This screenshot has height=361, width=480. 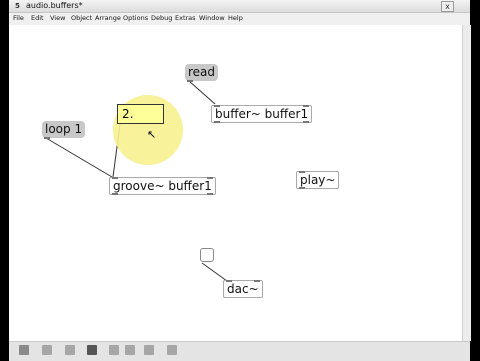 I want to click on menu-file: File, so click(x=18, y=18).